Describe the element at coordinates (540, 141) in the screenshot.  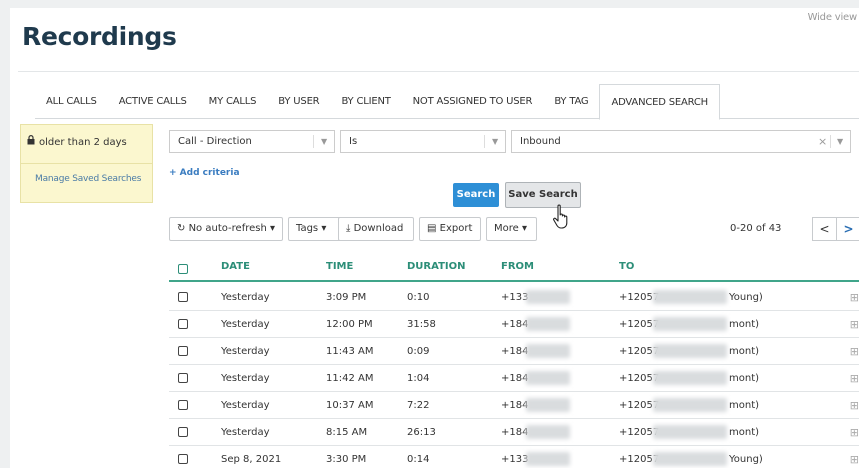
I see `criteria-value: Inbound` at that location.